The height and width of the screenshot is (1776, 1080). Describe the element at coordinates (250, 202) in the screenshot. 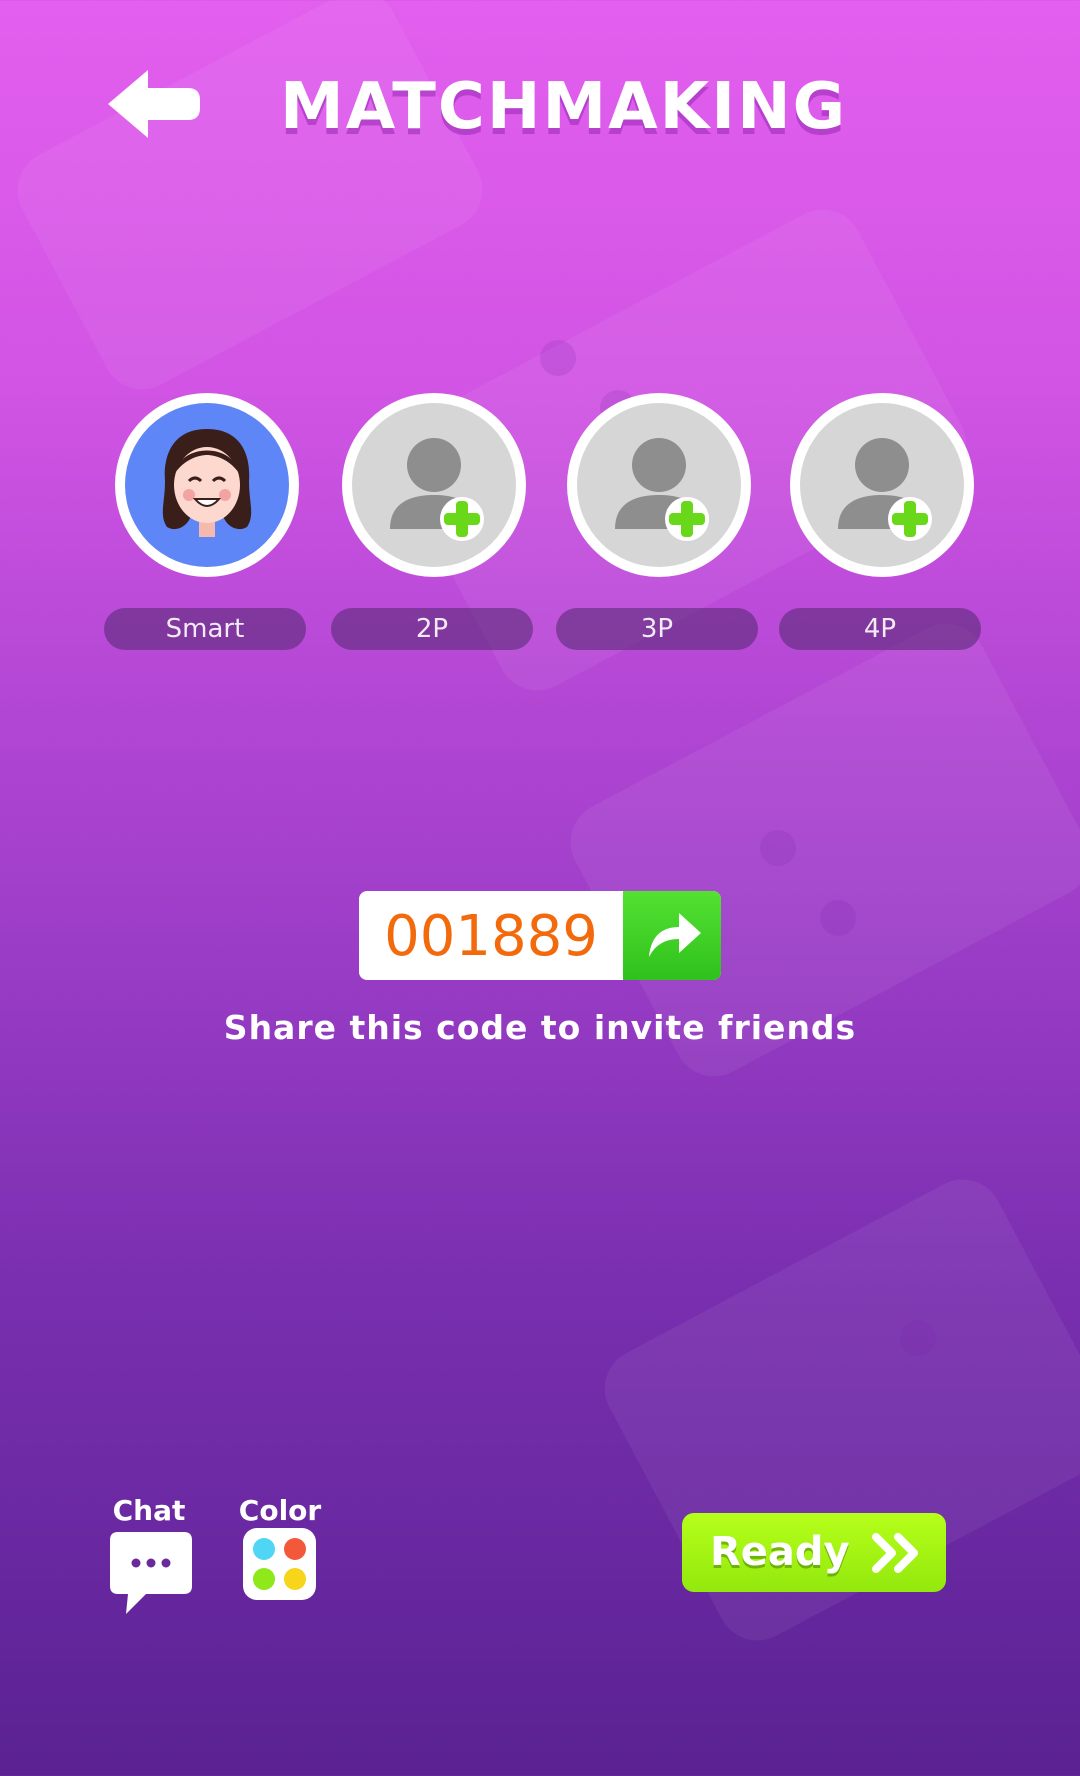

I see `background-tile` at that location.